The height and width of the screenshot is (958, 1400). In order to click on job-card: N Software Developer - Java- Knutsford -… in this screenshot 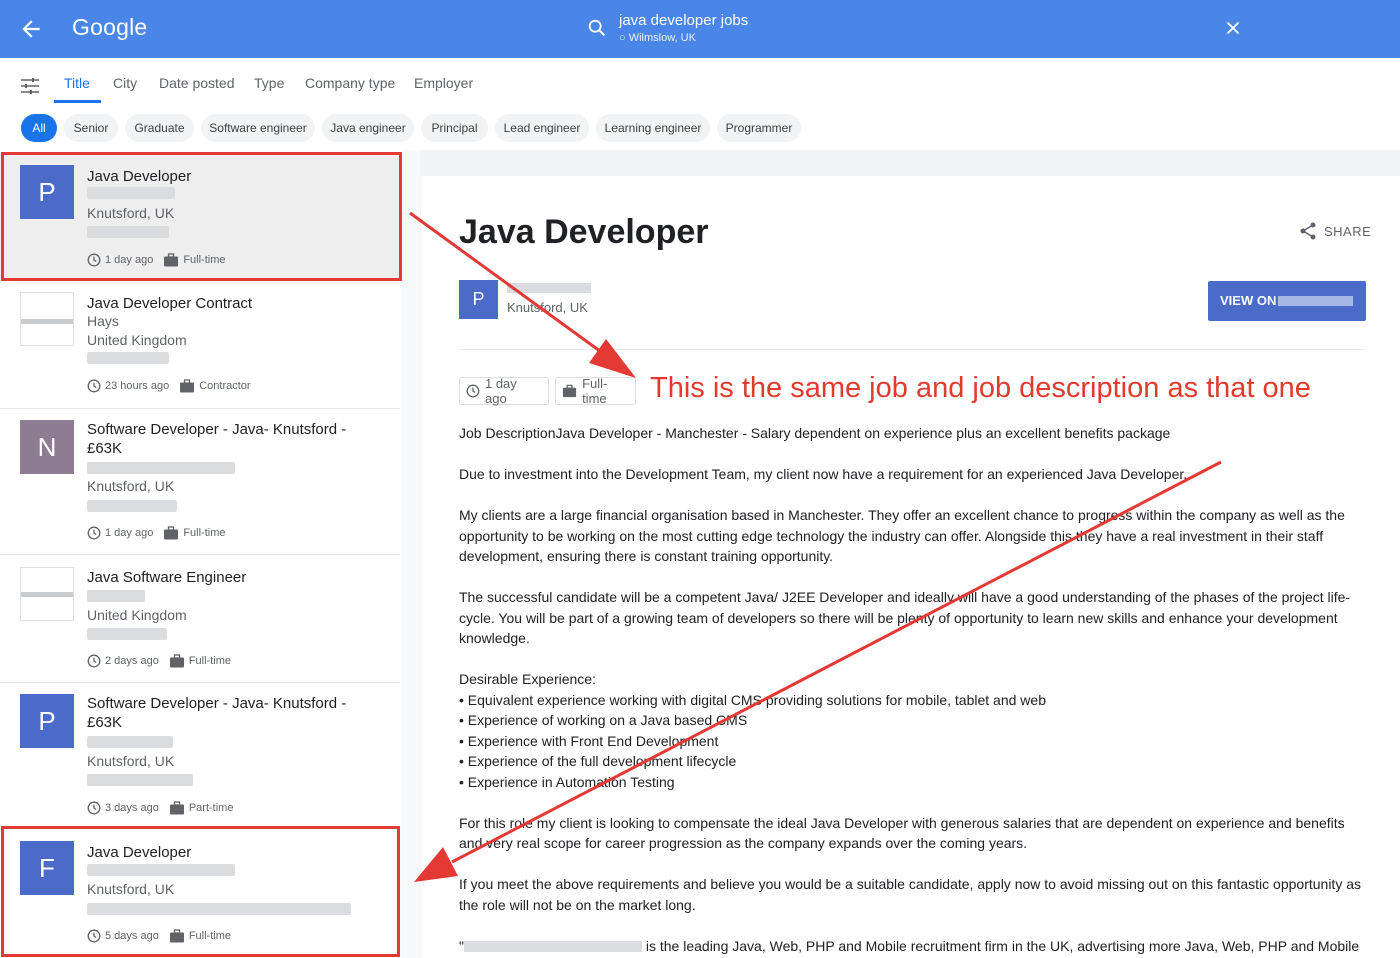, I will do `click(200, 481)`.